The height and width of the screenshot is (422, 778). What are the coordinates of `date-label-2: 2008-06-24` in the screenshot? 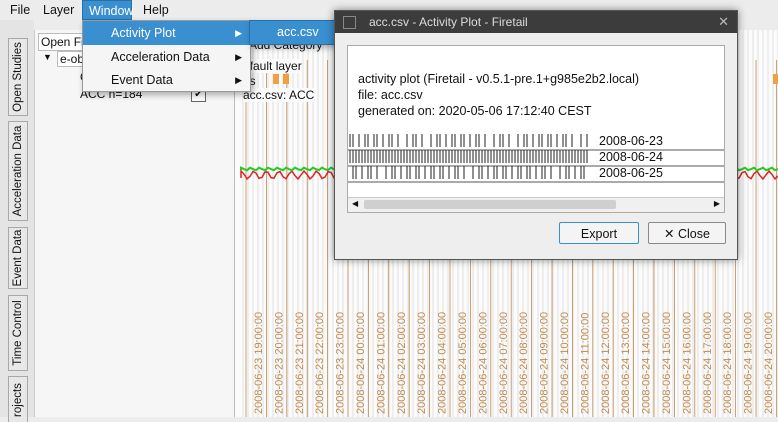 It's located at (631, 157).